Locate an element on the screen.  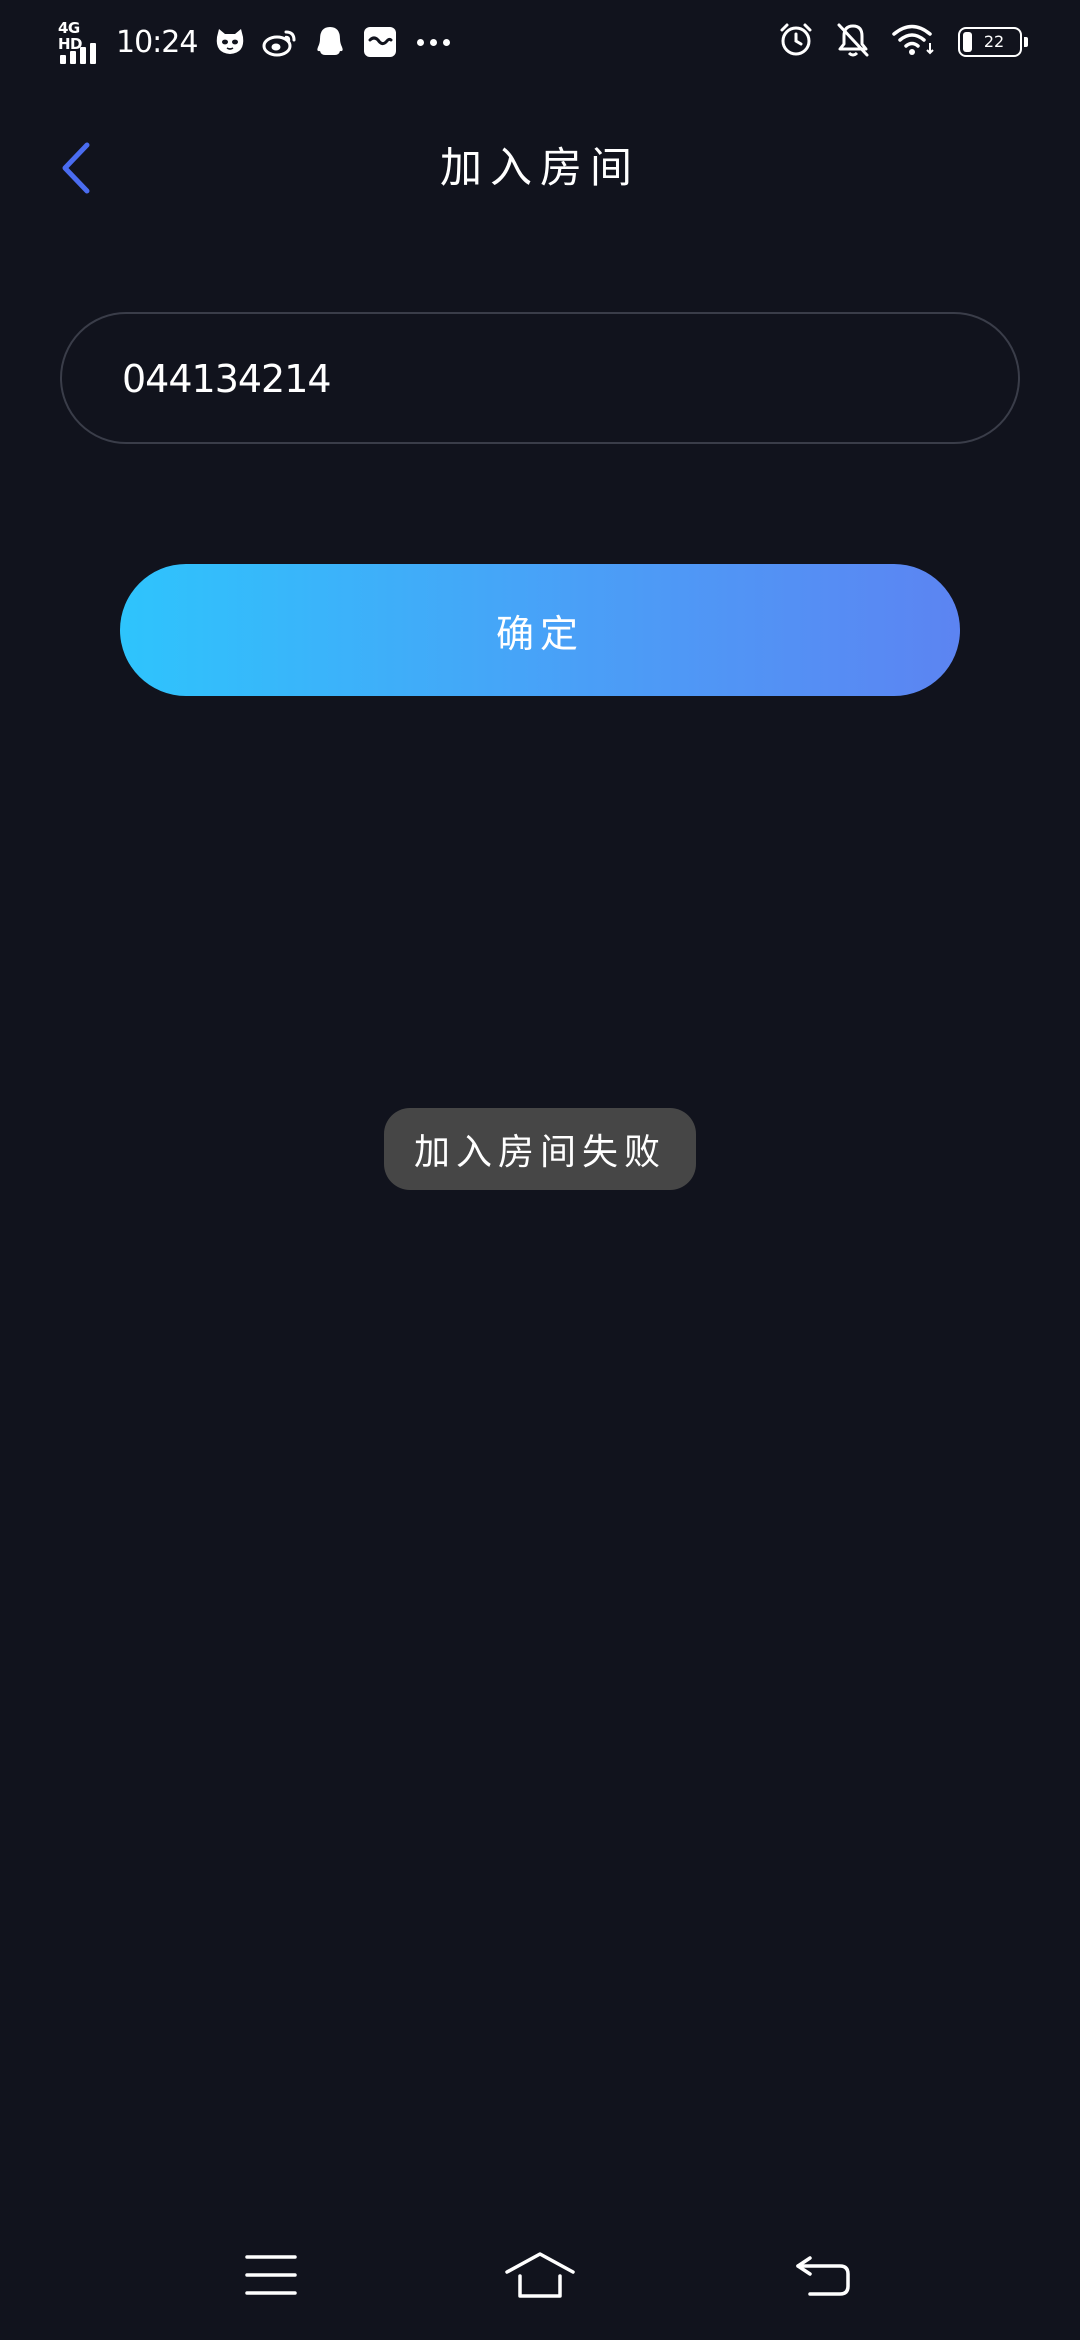
page-title: 加入房间 is located at coordinates (539, 167).